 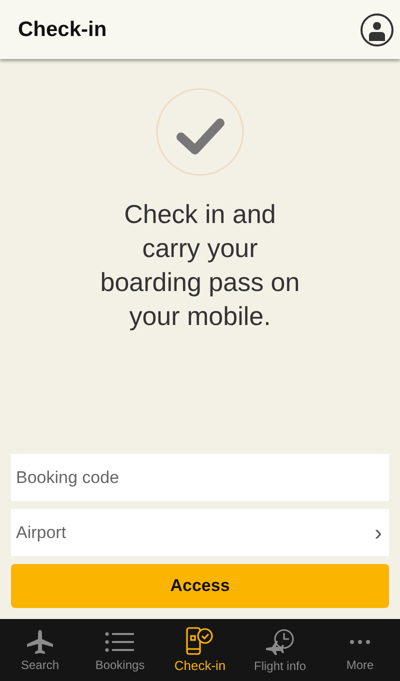 What do you see at coordinates (377, 29) in the screenshot?
I see `profile-icon` at bounding box center [377, 29].